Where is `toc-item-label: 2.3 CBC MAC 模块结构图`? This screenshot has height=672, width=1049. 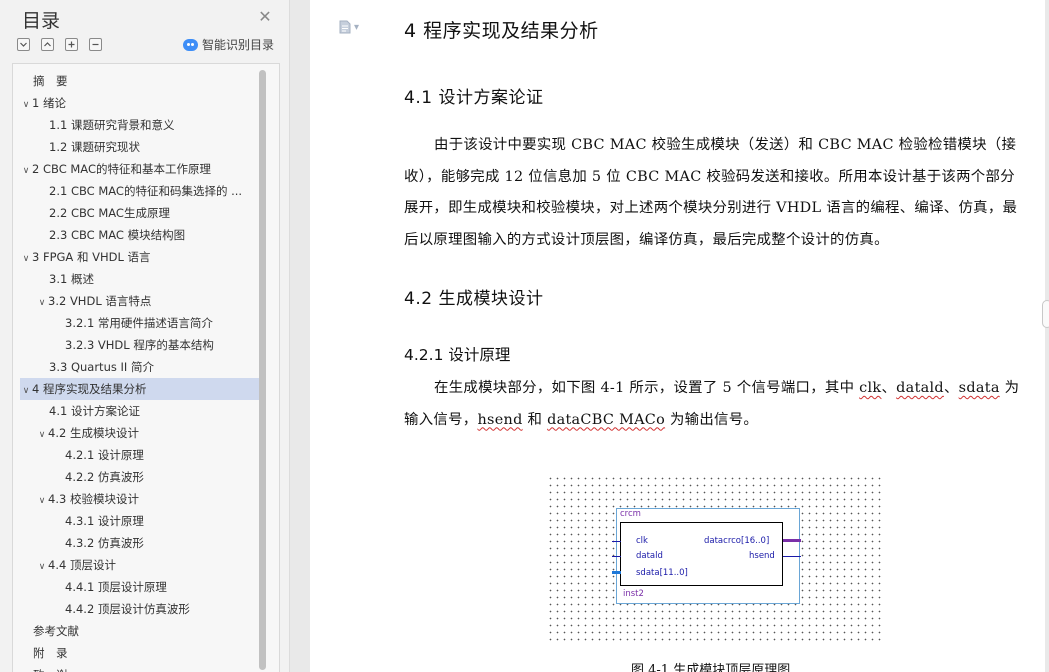
toc-item-label: 2.3 CBC MAC 模块结构图 is located at coordinates (117, 235).